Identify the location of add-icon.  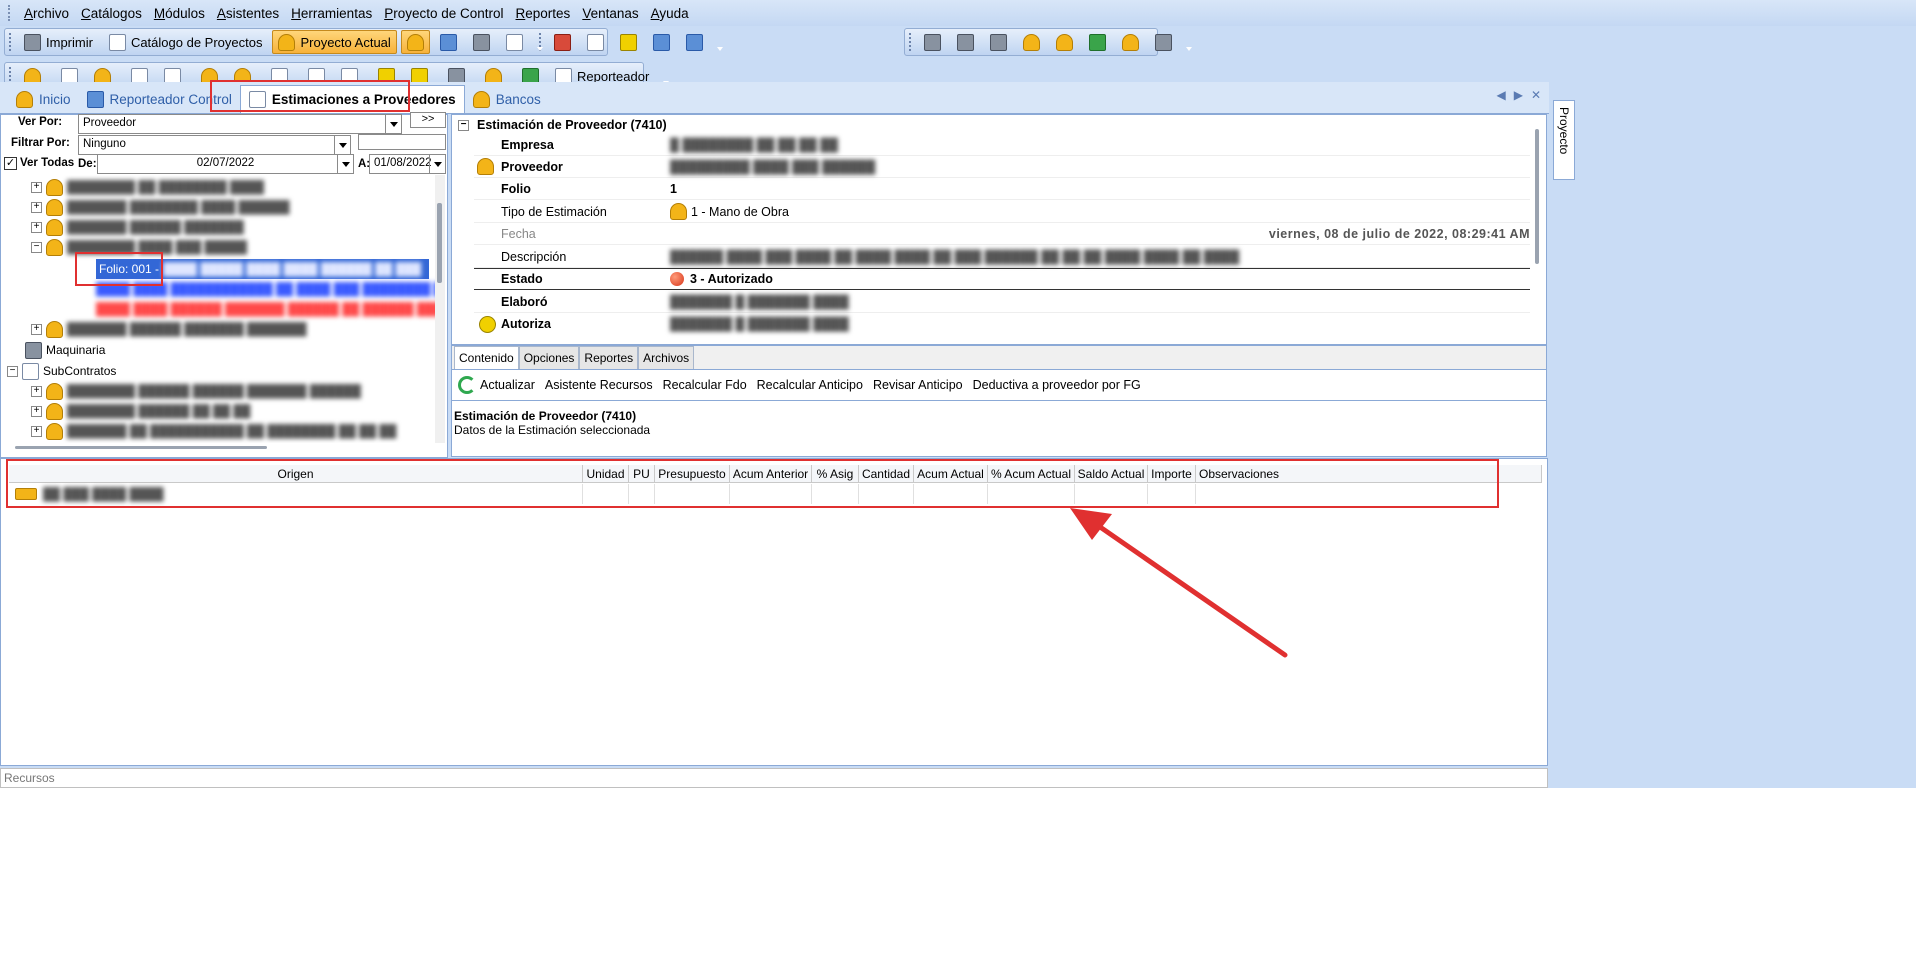
(562, 42).